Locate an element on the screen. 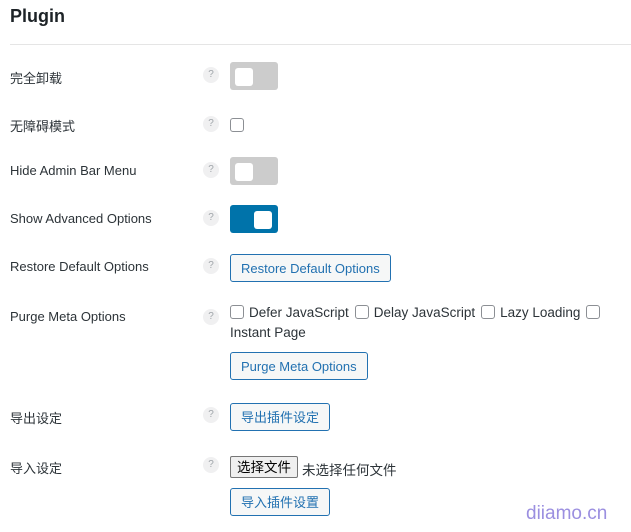 This screenshot has width=631, height=532. import-settings-button: 导入插件设置 is located at coordinates (280, 502).